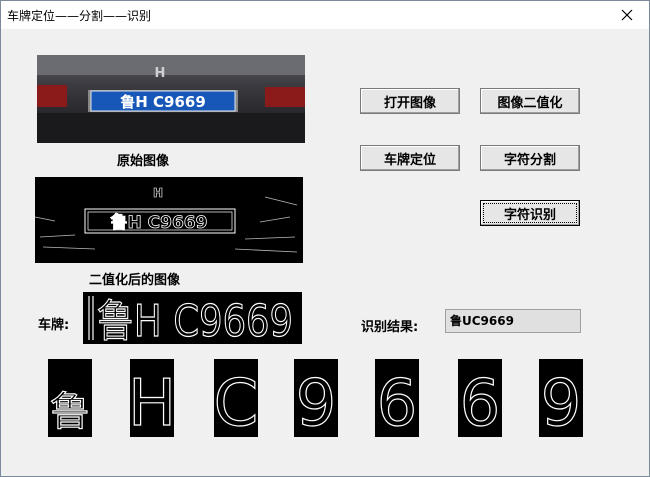 The image size is (650, 477). I want to click on plate-label: 车牌:, so click(54, 325).